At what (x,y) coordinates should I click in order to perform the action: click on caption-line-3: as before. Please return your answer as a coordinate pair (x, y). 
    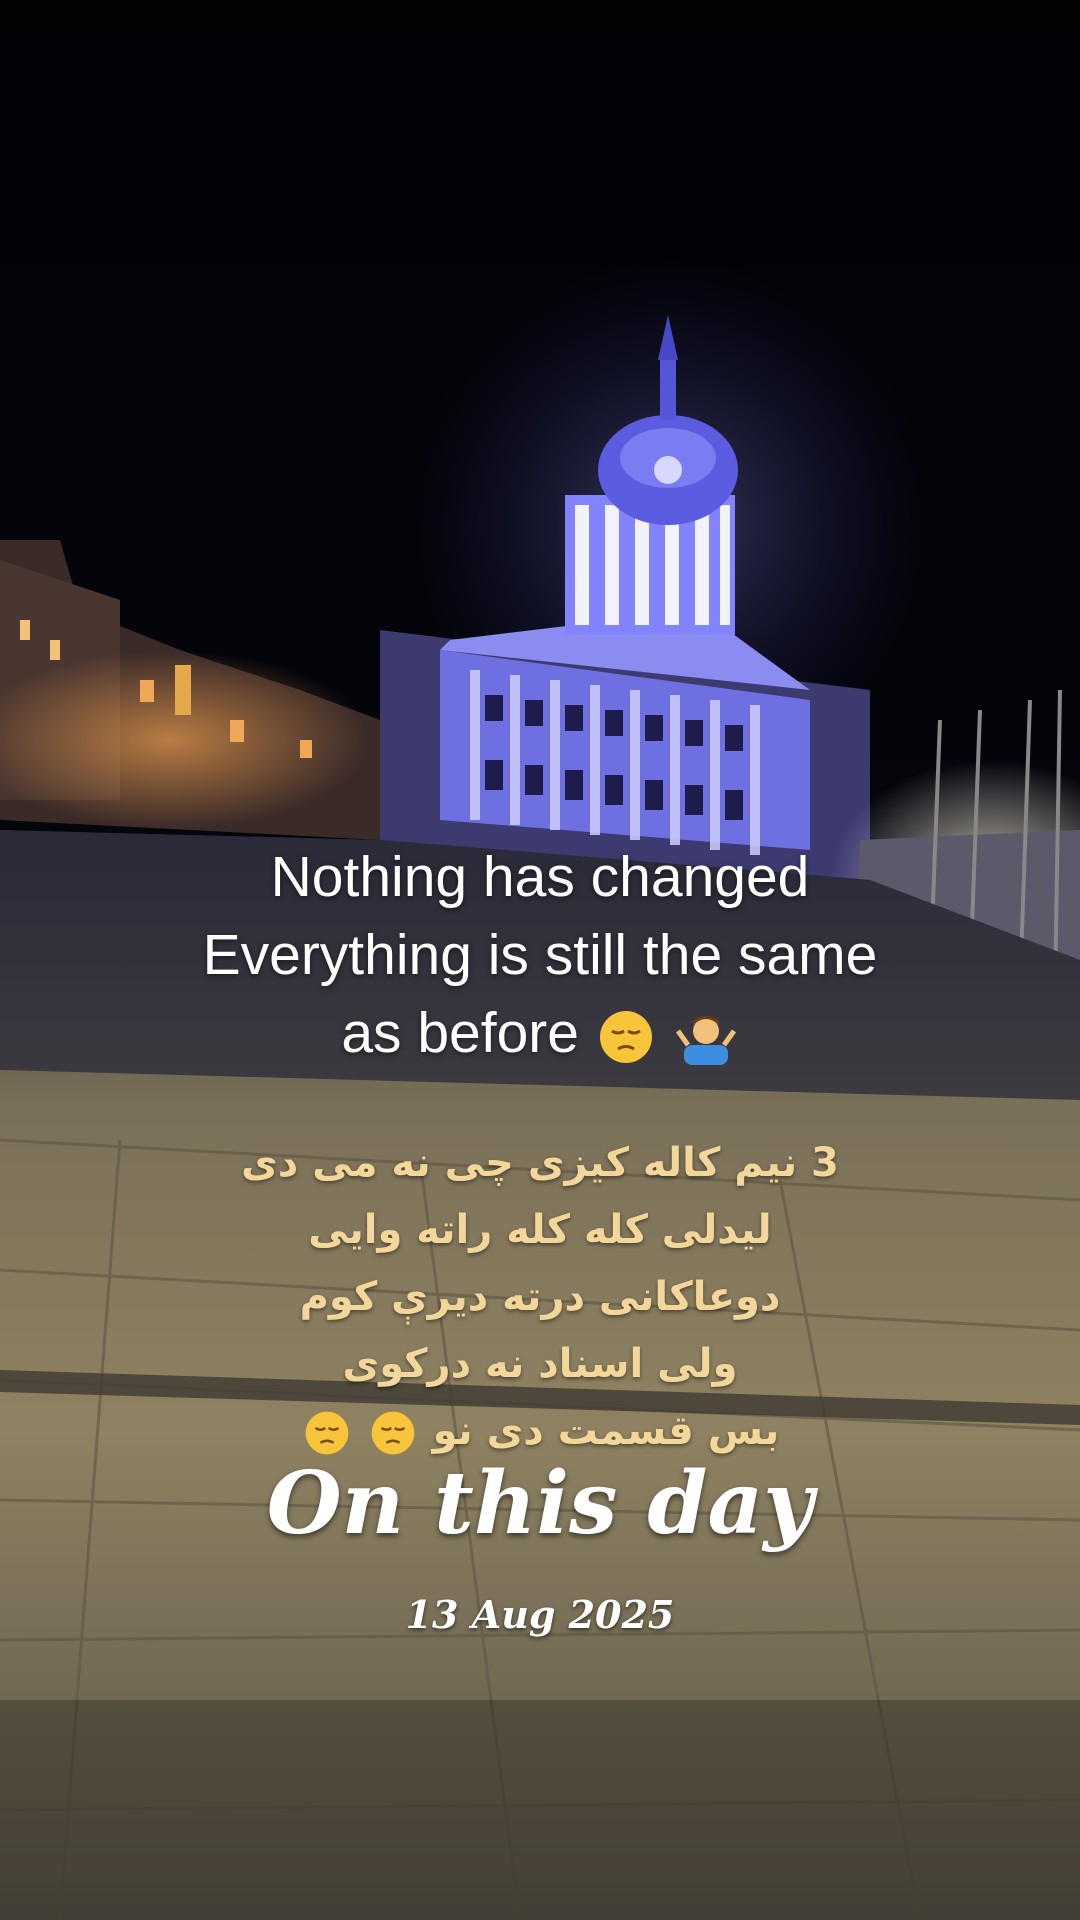
    Looking at the image, I should click on (540, 1033).